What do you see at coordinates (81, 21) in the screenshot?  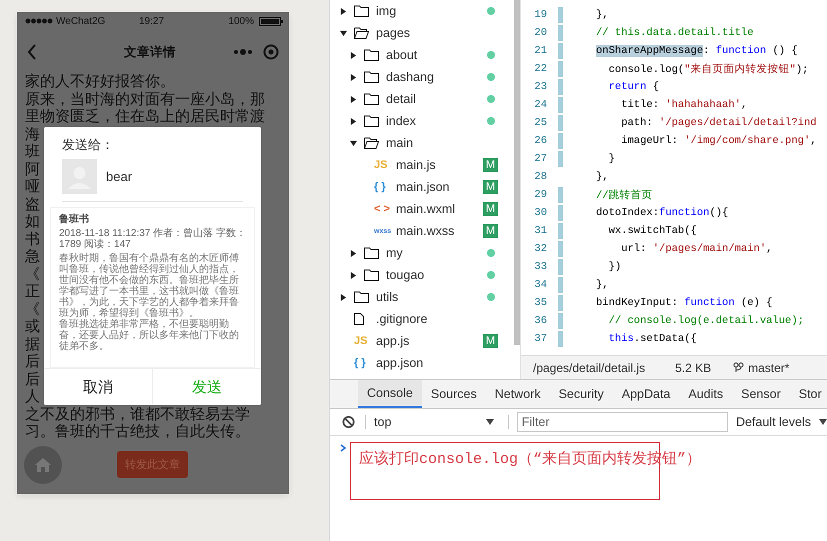 I see `carrier-name: WeChat2G` at bounding box center [81, 21].